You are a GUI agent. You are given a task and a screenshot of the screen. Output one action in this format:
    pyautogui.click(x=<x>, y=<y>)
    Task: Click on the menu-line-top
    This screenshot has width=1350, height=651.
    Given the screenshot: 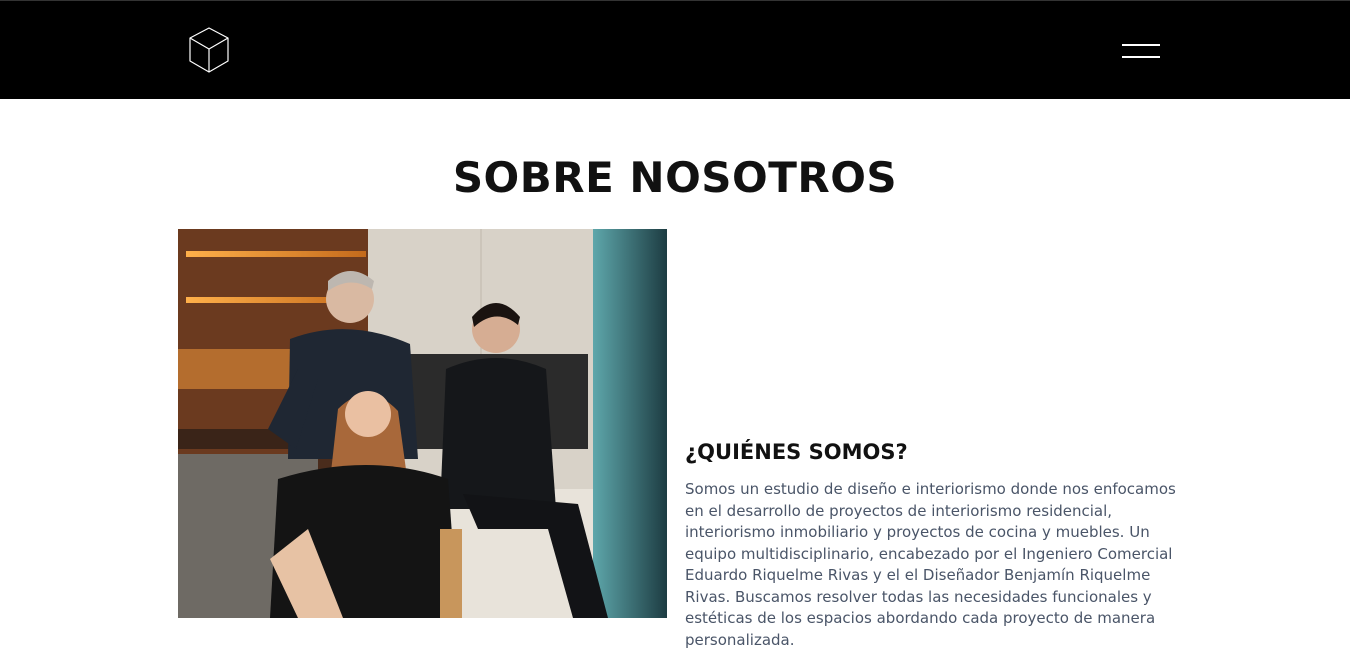 What is the action you would take?
    pyautogui.click(x=1141, y=45)
    